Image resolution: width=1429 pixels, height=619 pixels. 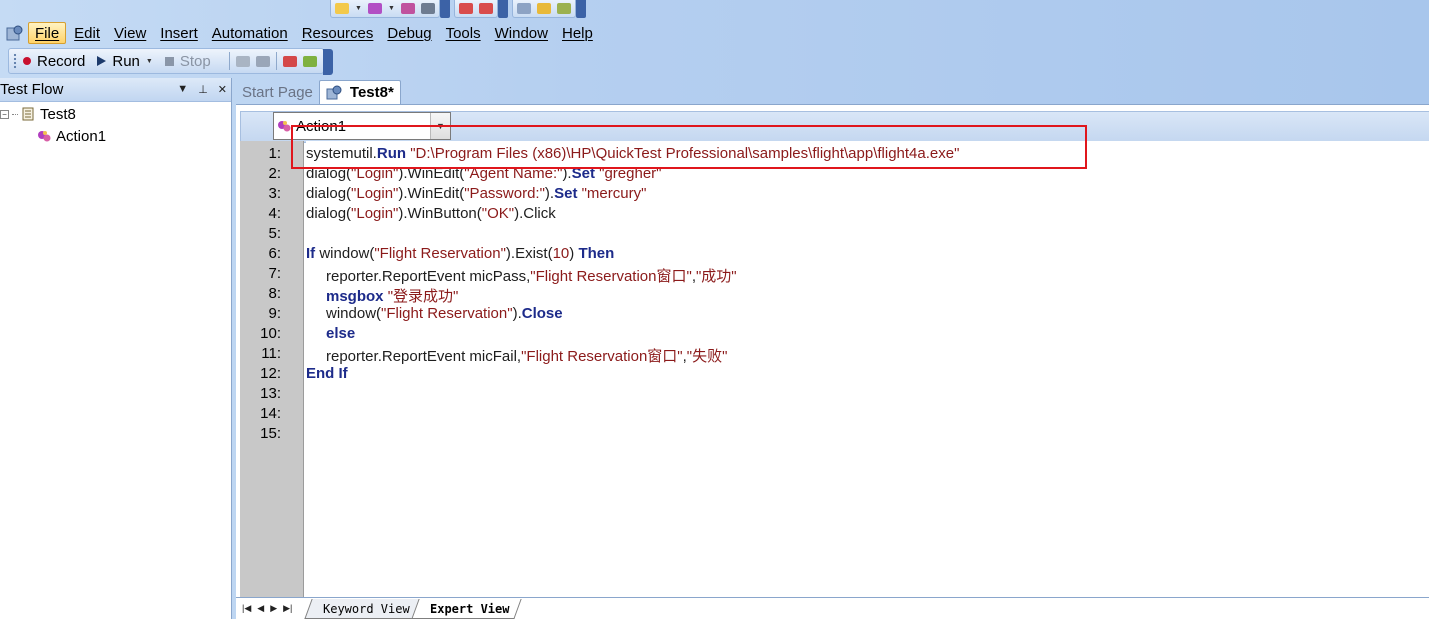 What do you see at coordinates (125, 61) in the screenshot?
I see `run-button: Run ▼` at bounding box center [125, 61].